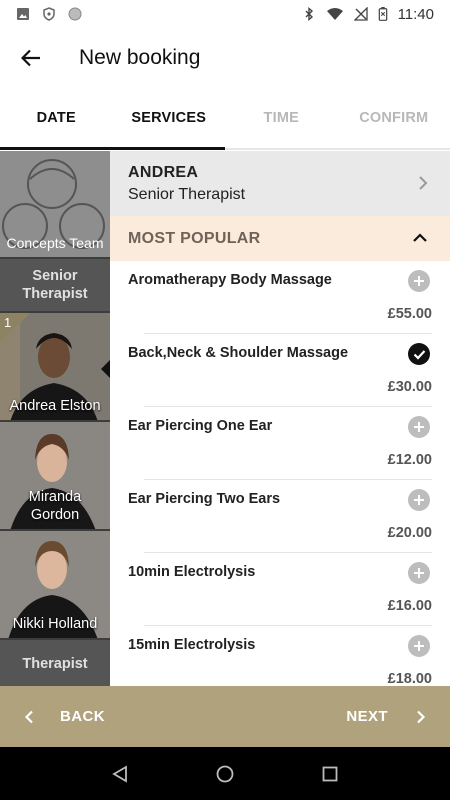 The height and width of the screenshot is (800, 450). Describe the element at coordinates (360, 14) in the screenshot. I see `no-signal-icon` at that location.